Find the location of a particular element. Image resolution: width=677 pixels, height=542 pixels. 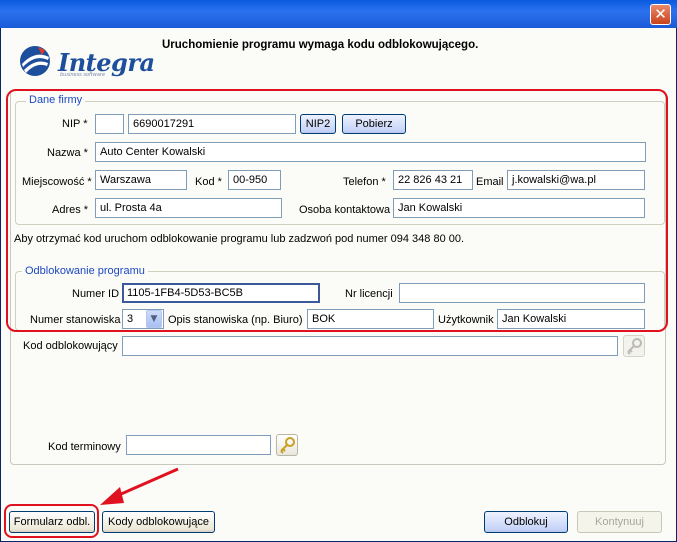

term-code-input is located at coordinates (198, 445).